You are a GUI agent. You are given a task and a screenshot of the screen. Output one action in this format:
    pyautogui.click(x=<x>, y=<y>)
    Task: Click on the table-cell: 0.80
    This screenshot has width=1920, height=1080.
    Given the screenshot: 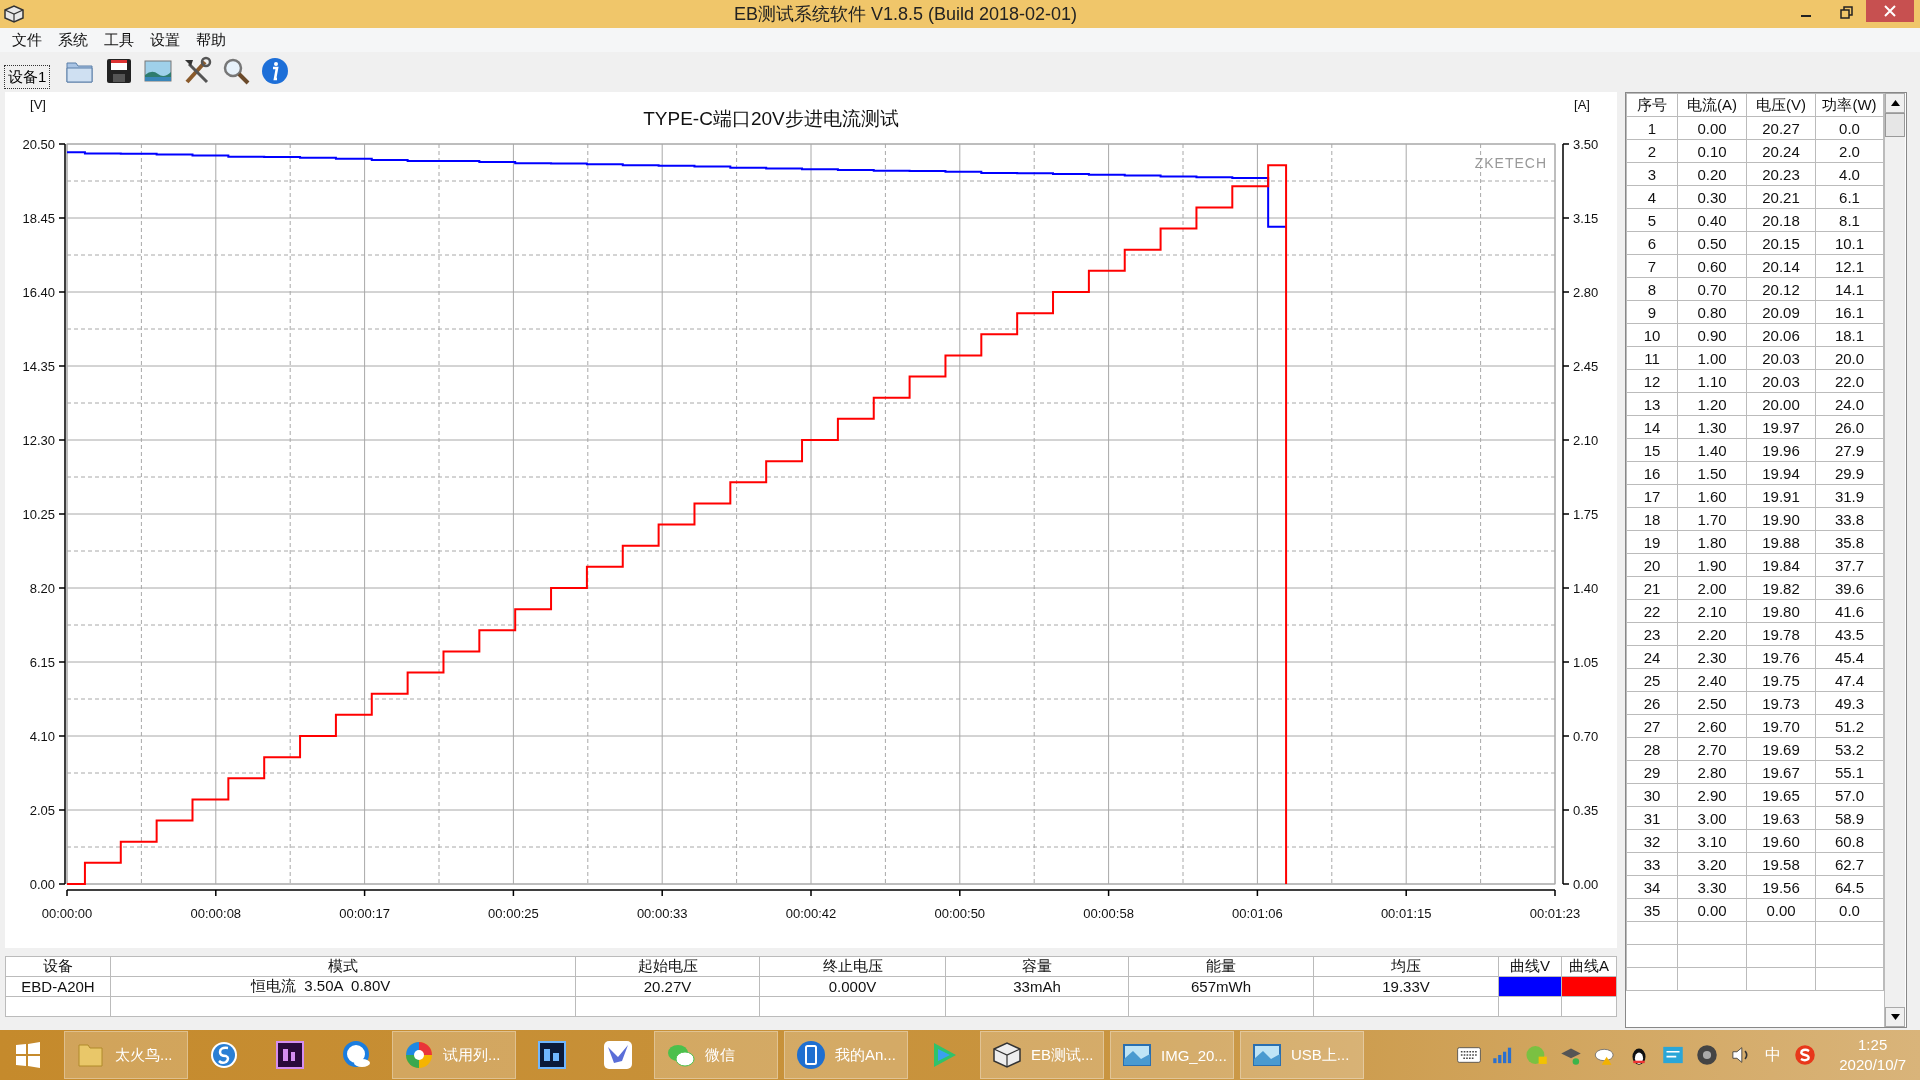 What is the action you would take?
    pyautogui.click(x=1712, y=312)
    